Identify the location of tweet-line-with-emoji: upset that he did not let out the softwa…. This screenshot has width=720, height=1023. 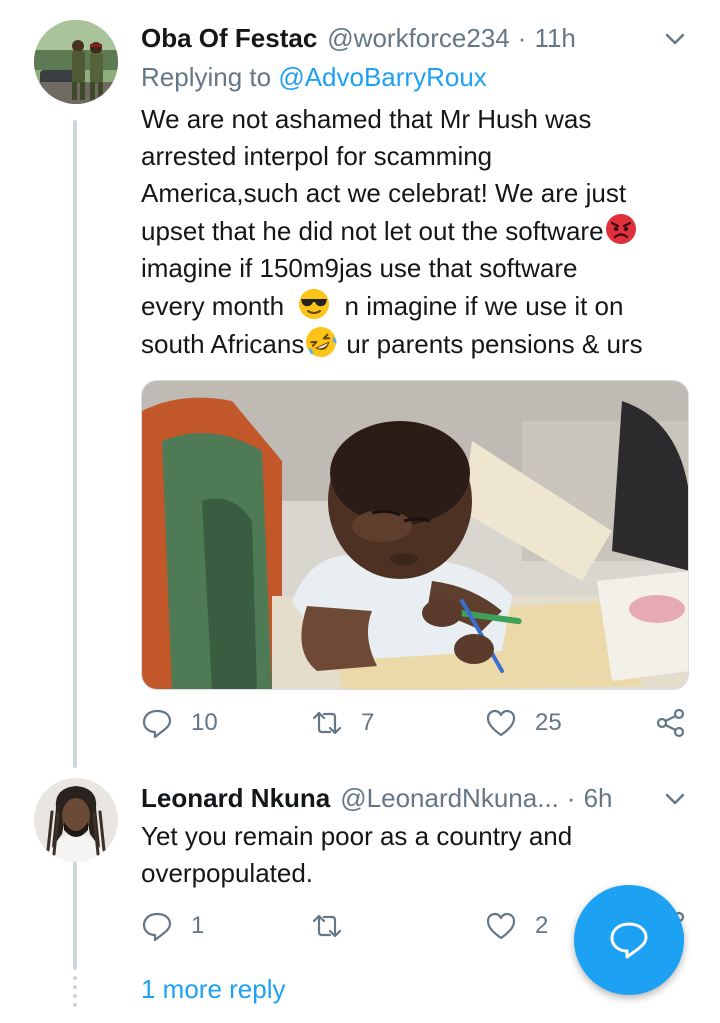
(421, 231).